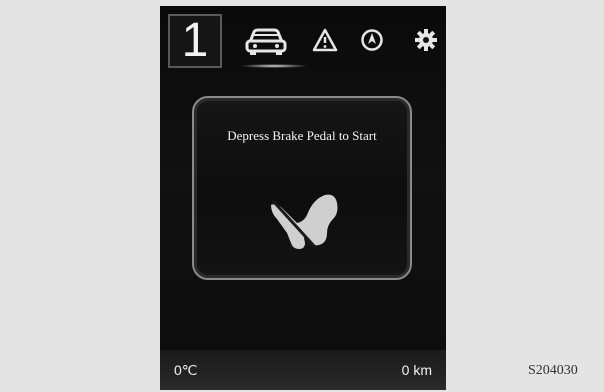 This screenshot has width=604, height=392. I want to click on trip-odometer: 0 km, so click(416, 370).